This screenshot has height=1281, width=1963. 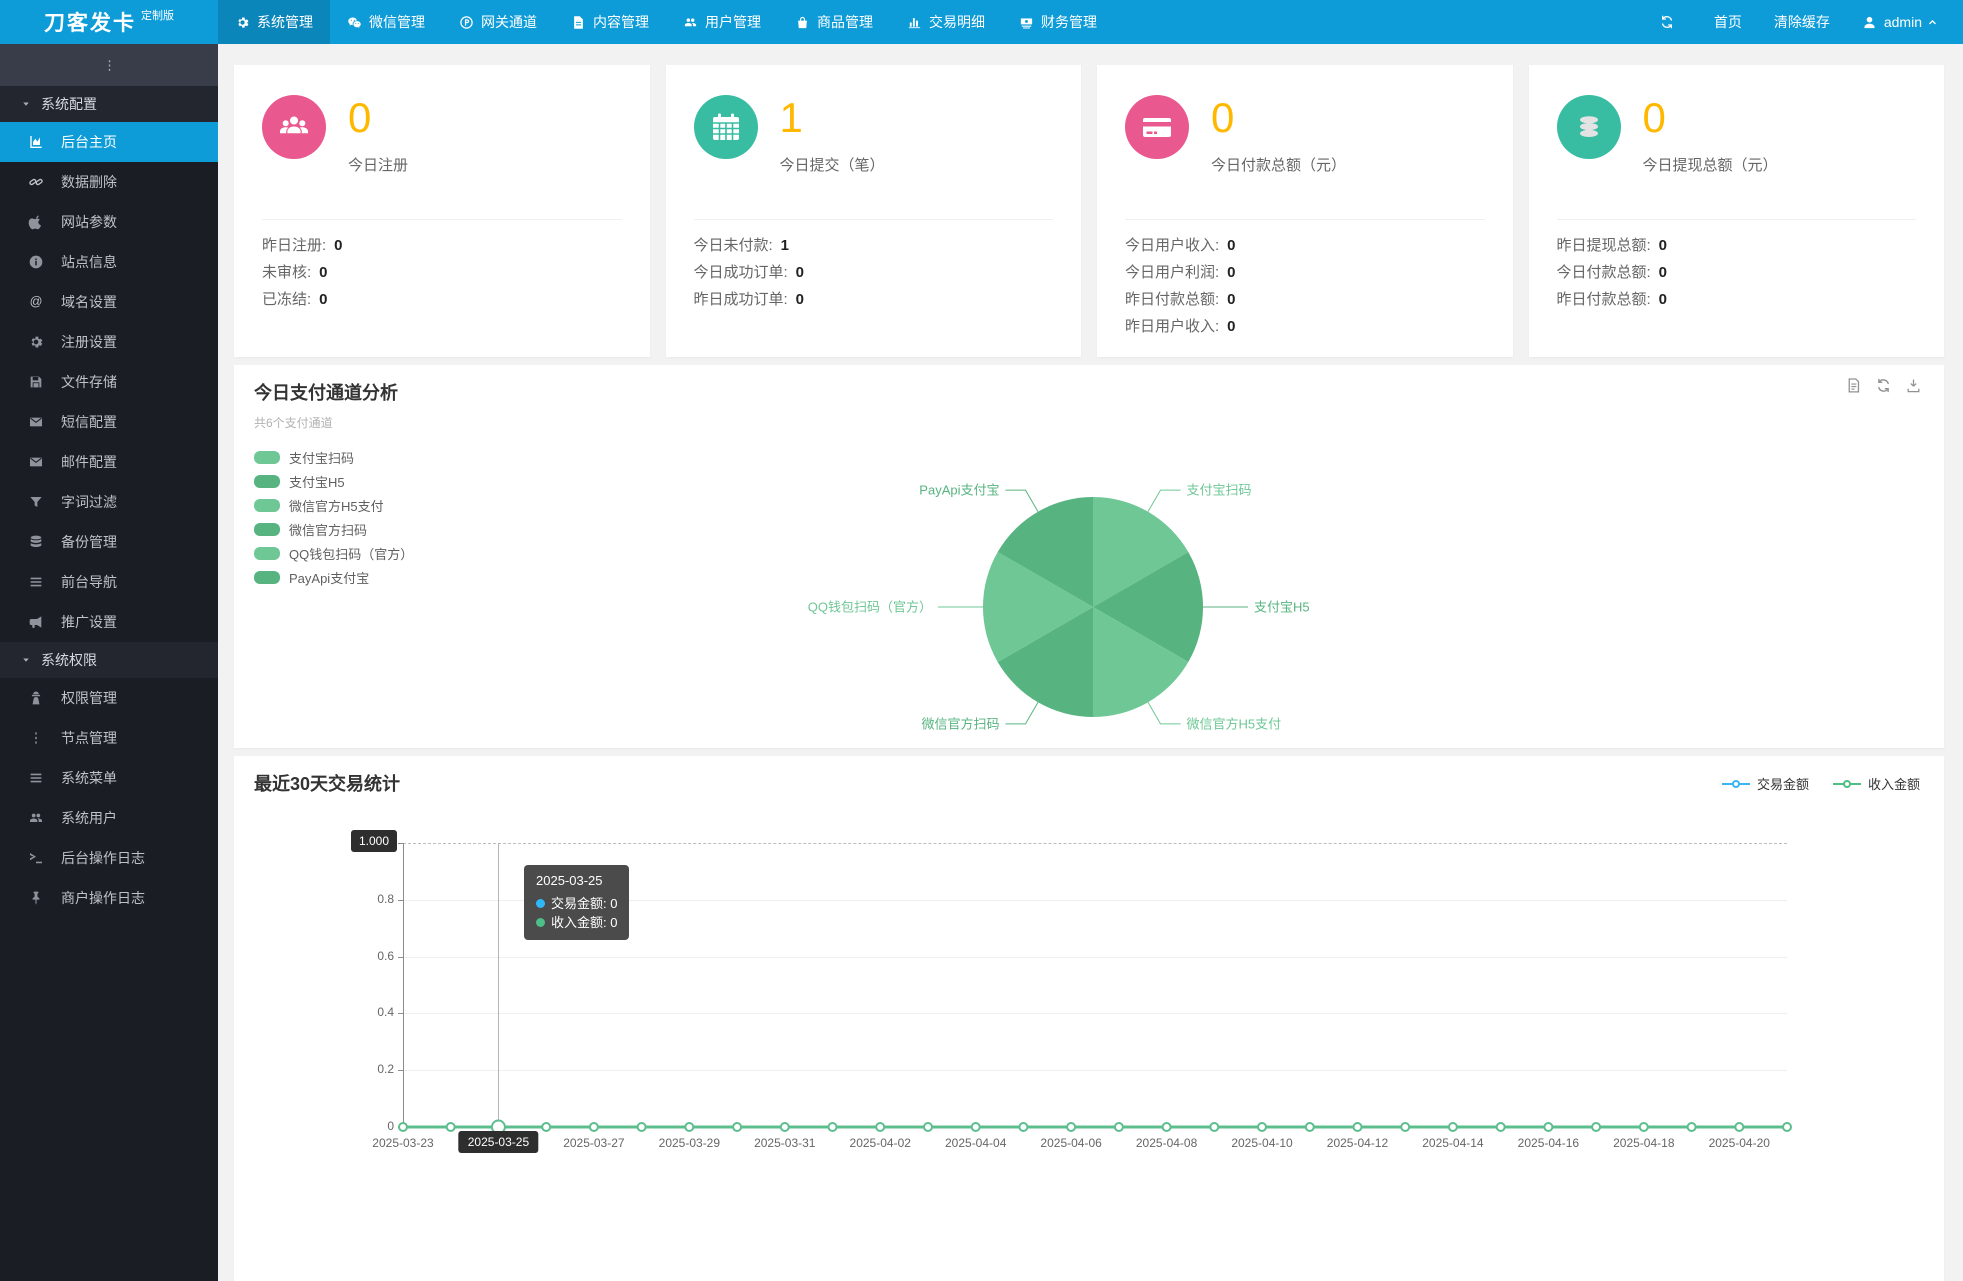 I want to click on legend-line, so click(x=1846, y=783).